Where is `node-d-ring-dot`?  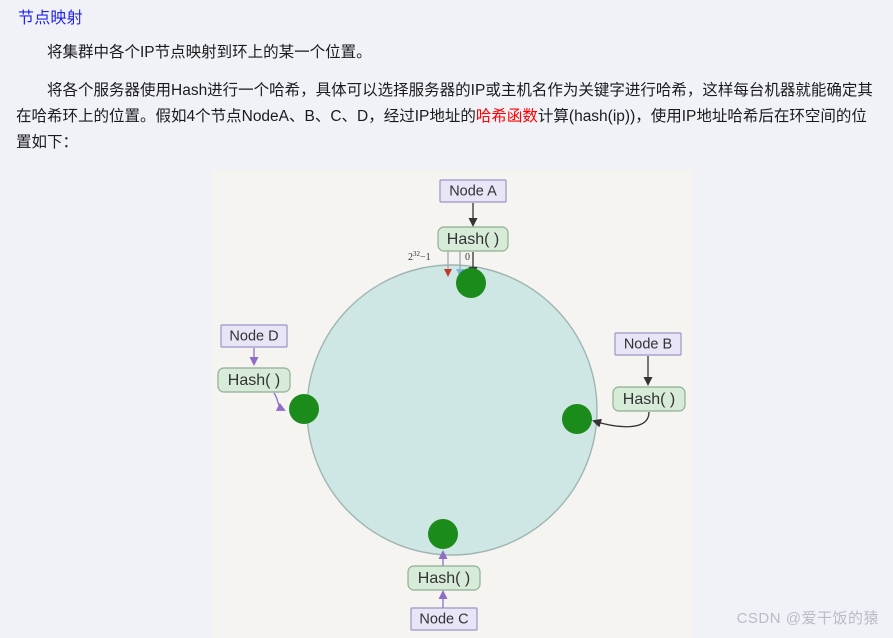
node-d-ring-dot is located at coordinates (304, 409).